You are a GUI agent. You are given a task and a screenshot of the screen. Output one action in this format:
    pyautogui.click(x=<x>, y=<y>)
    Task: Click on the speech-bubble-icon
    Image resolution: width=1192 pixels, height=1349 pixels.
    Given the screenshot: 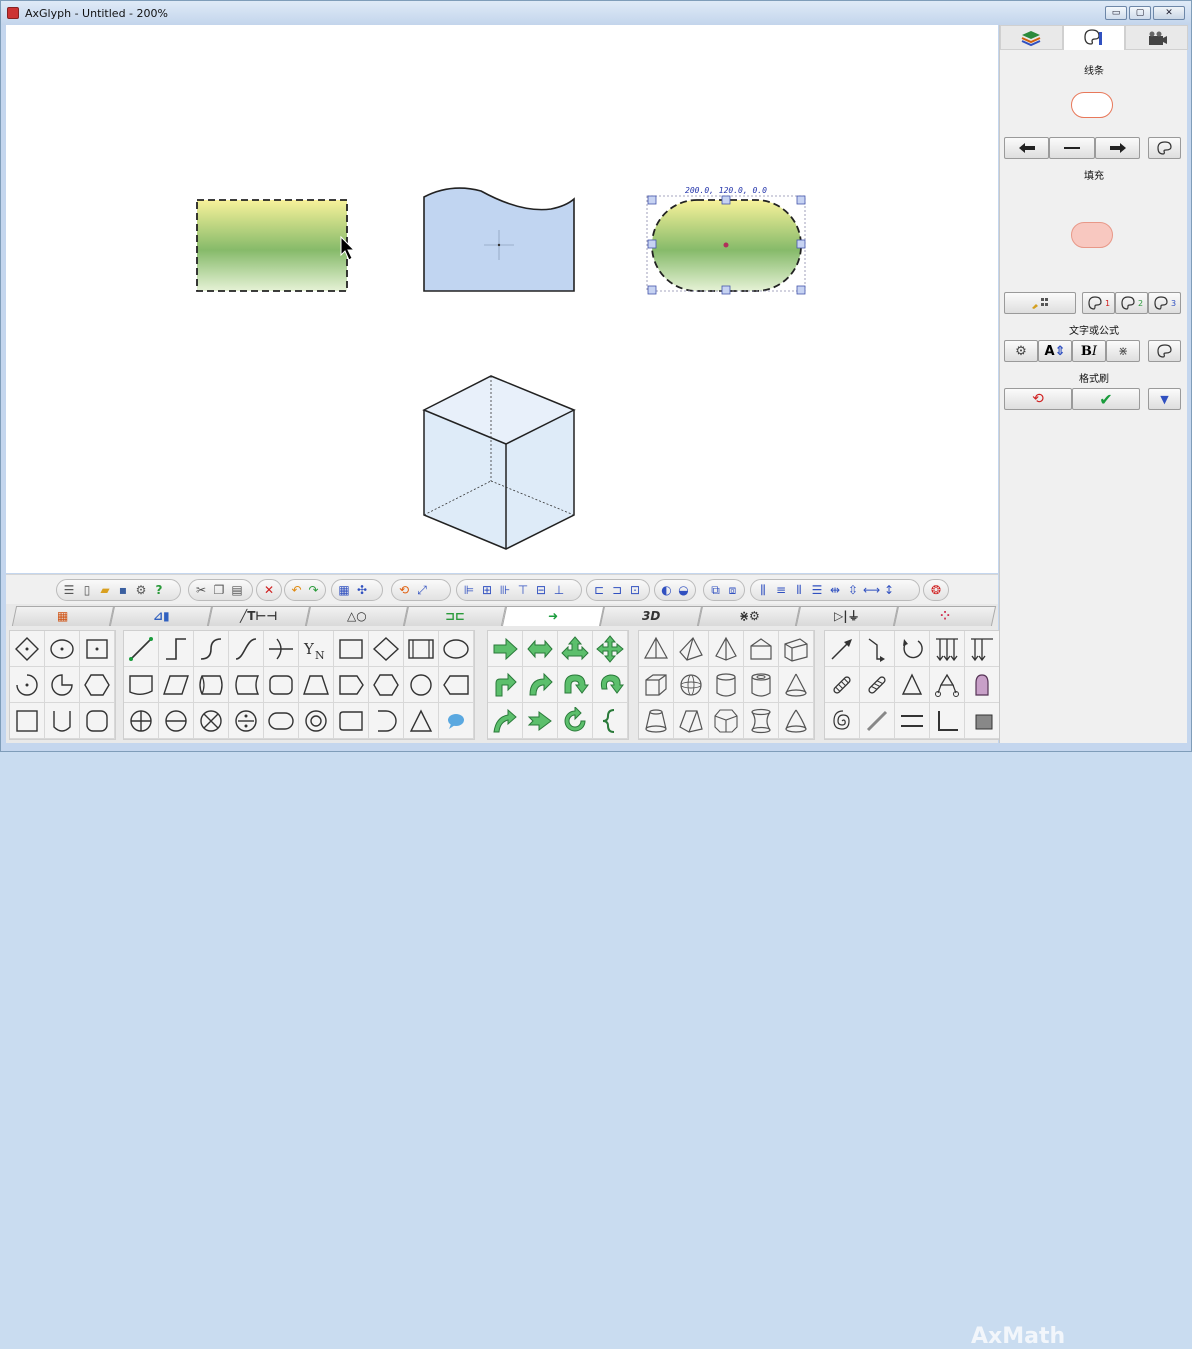 What is the action you would take?
    pyautogui.click(x=456, y=721)
    